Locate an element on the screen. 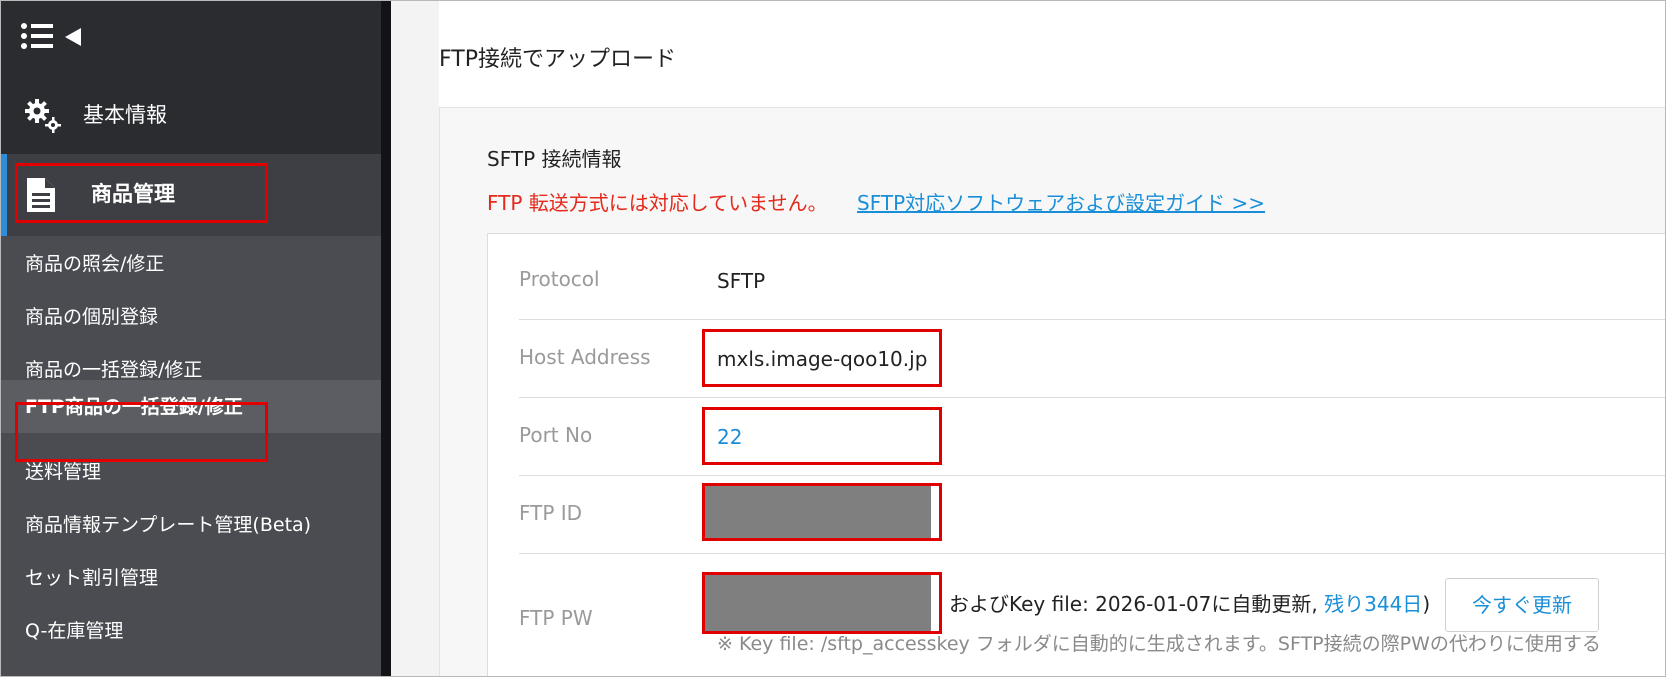 Image resolution: width=1666 pixels, height=677 pixels. sidebar-subitem-template: 商品情報テンプレート管理(Beta) is located at coordinates (191, 525).